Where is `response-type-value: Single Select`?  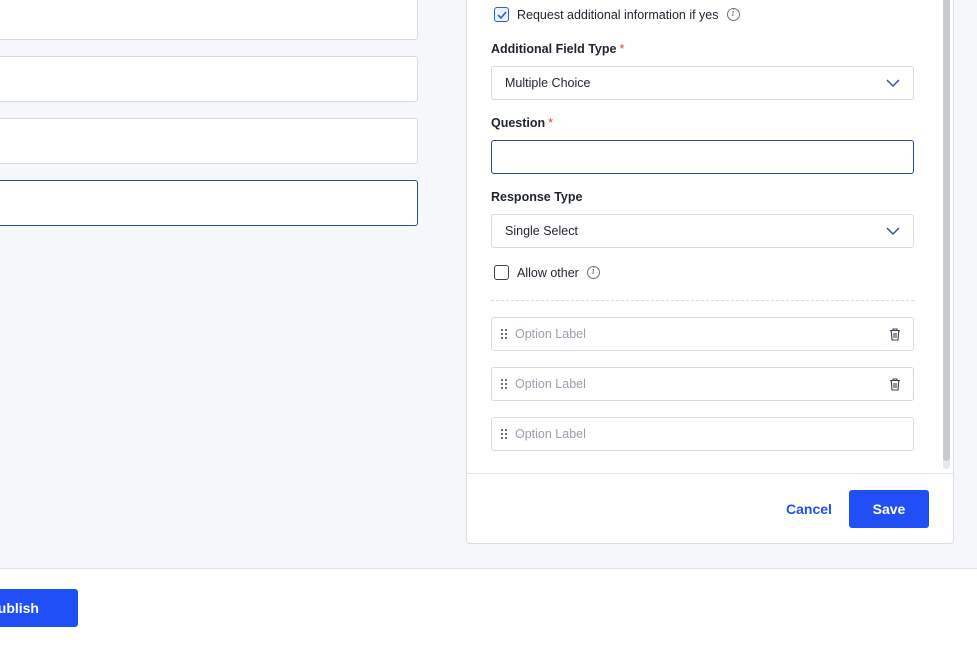 response-type-value: Single Select is located at coordinates (541, 231).